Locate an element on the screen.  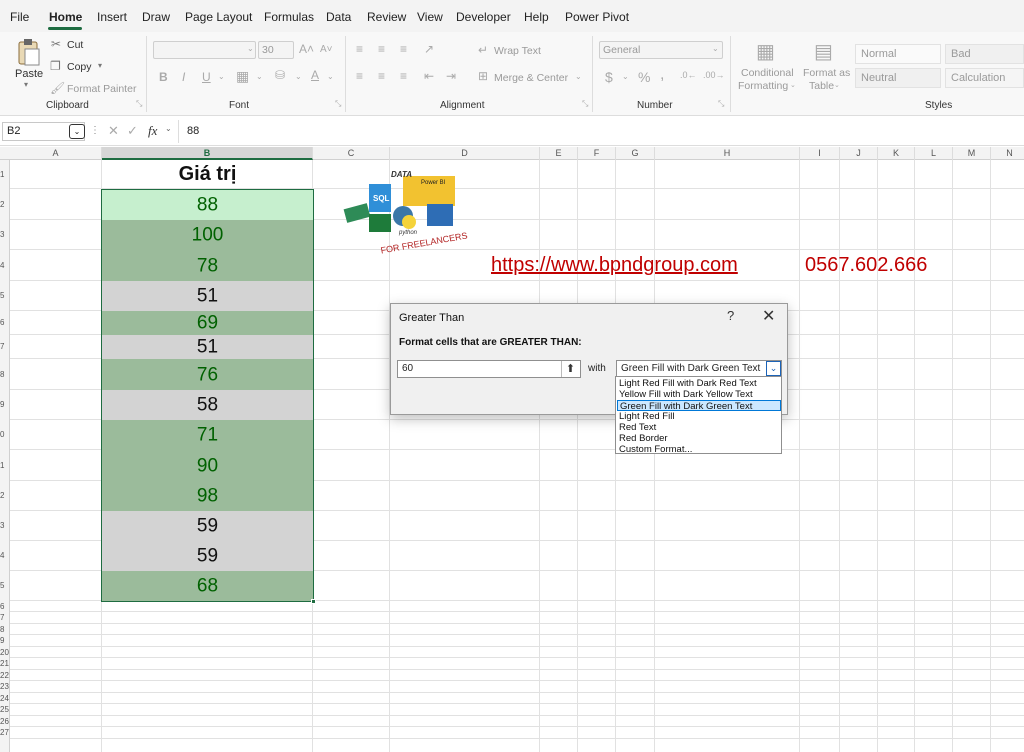
menu-tab-review: Review is located at coordinates (386, 17).